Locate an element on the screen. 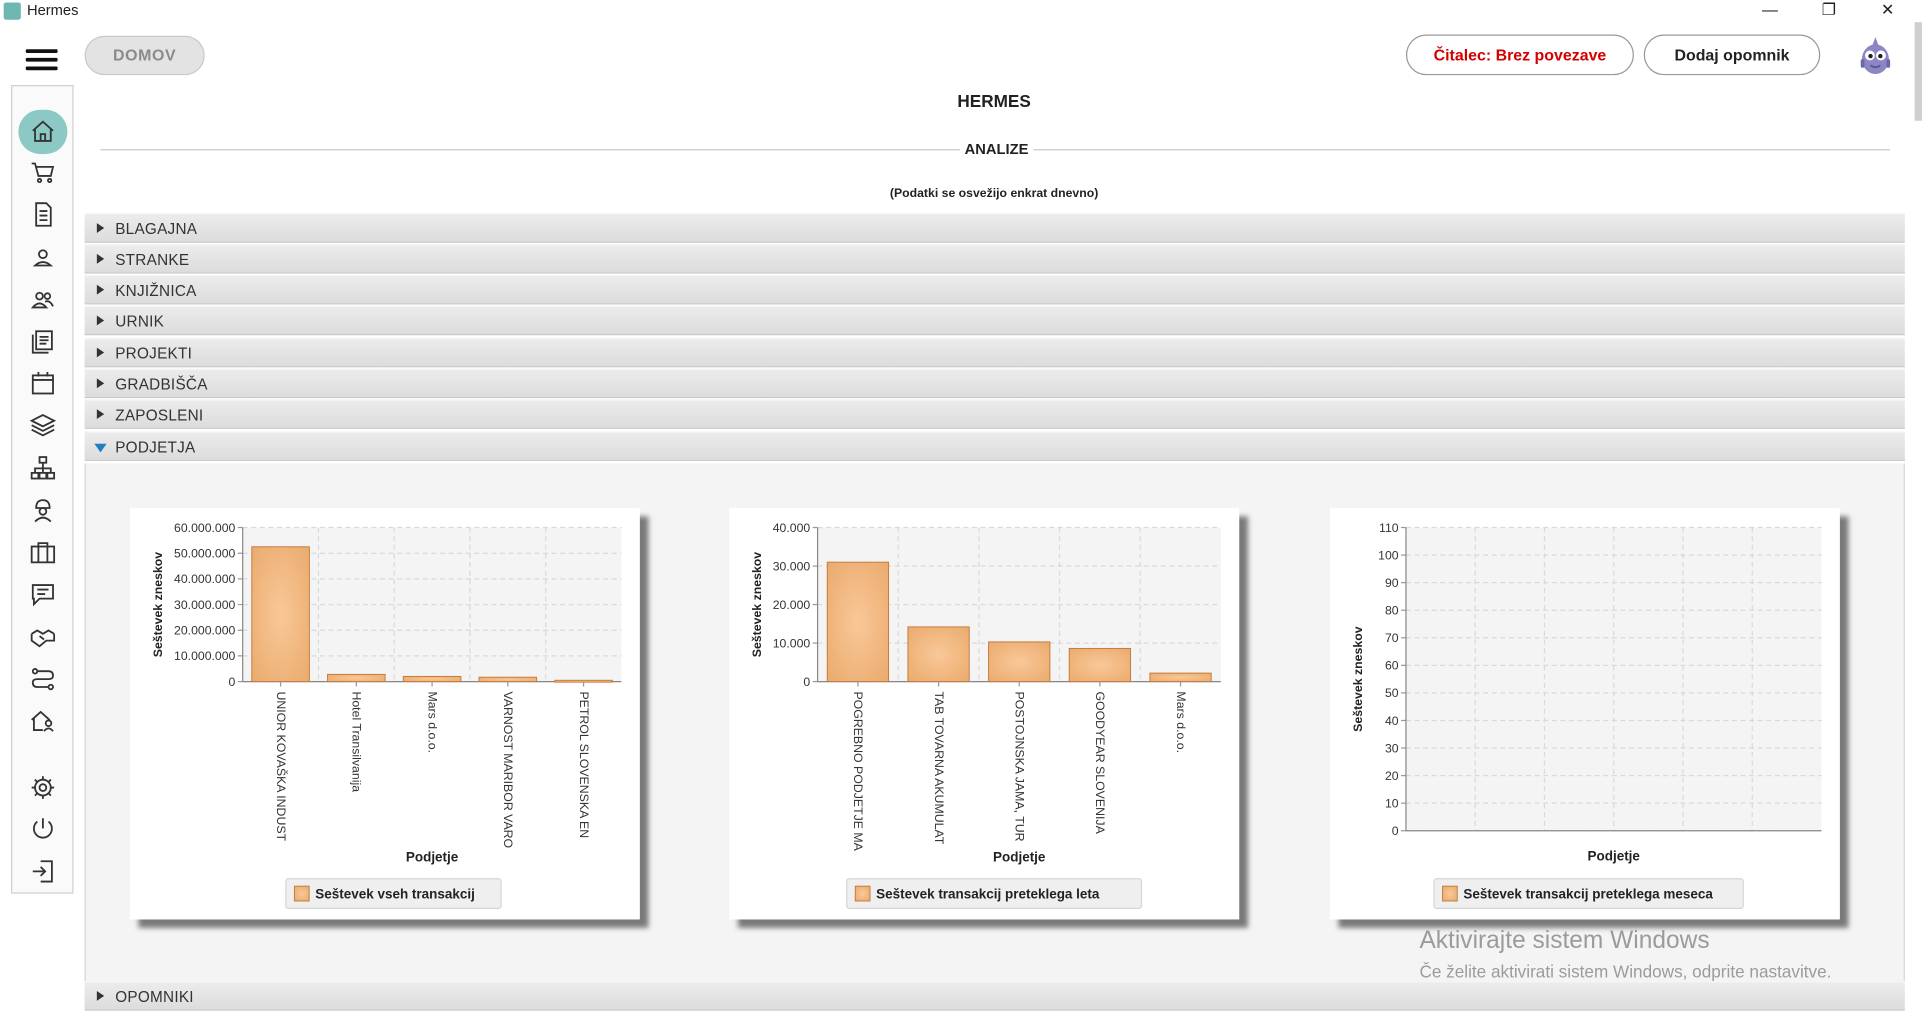  accordion-zaposleni: ZAPOSLENI is located at coordinates (994, 414).